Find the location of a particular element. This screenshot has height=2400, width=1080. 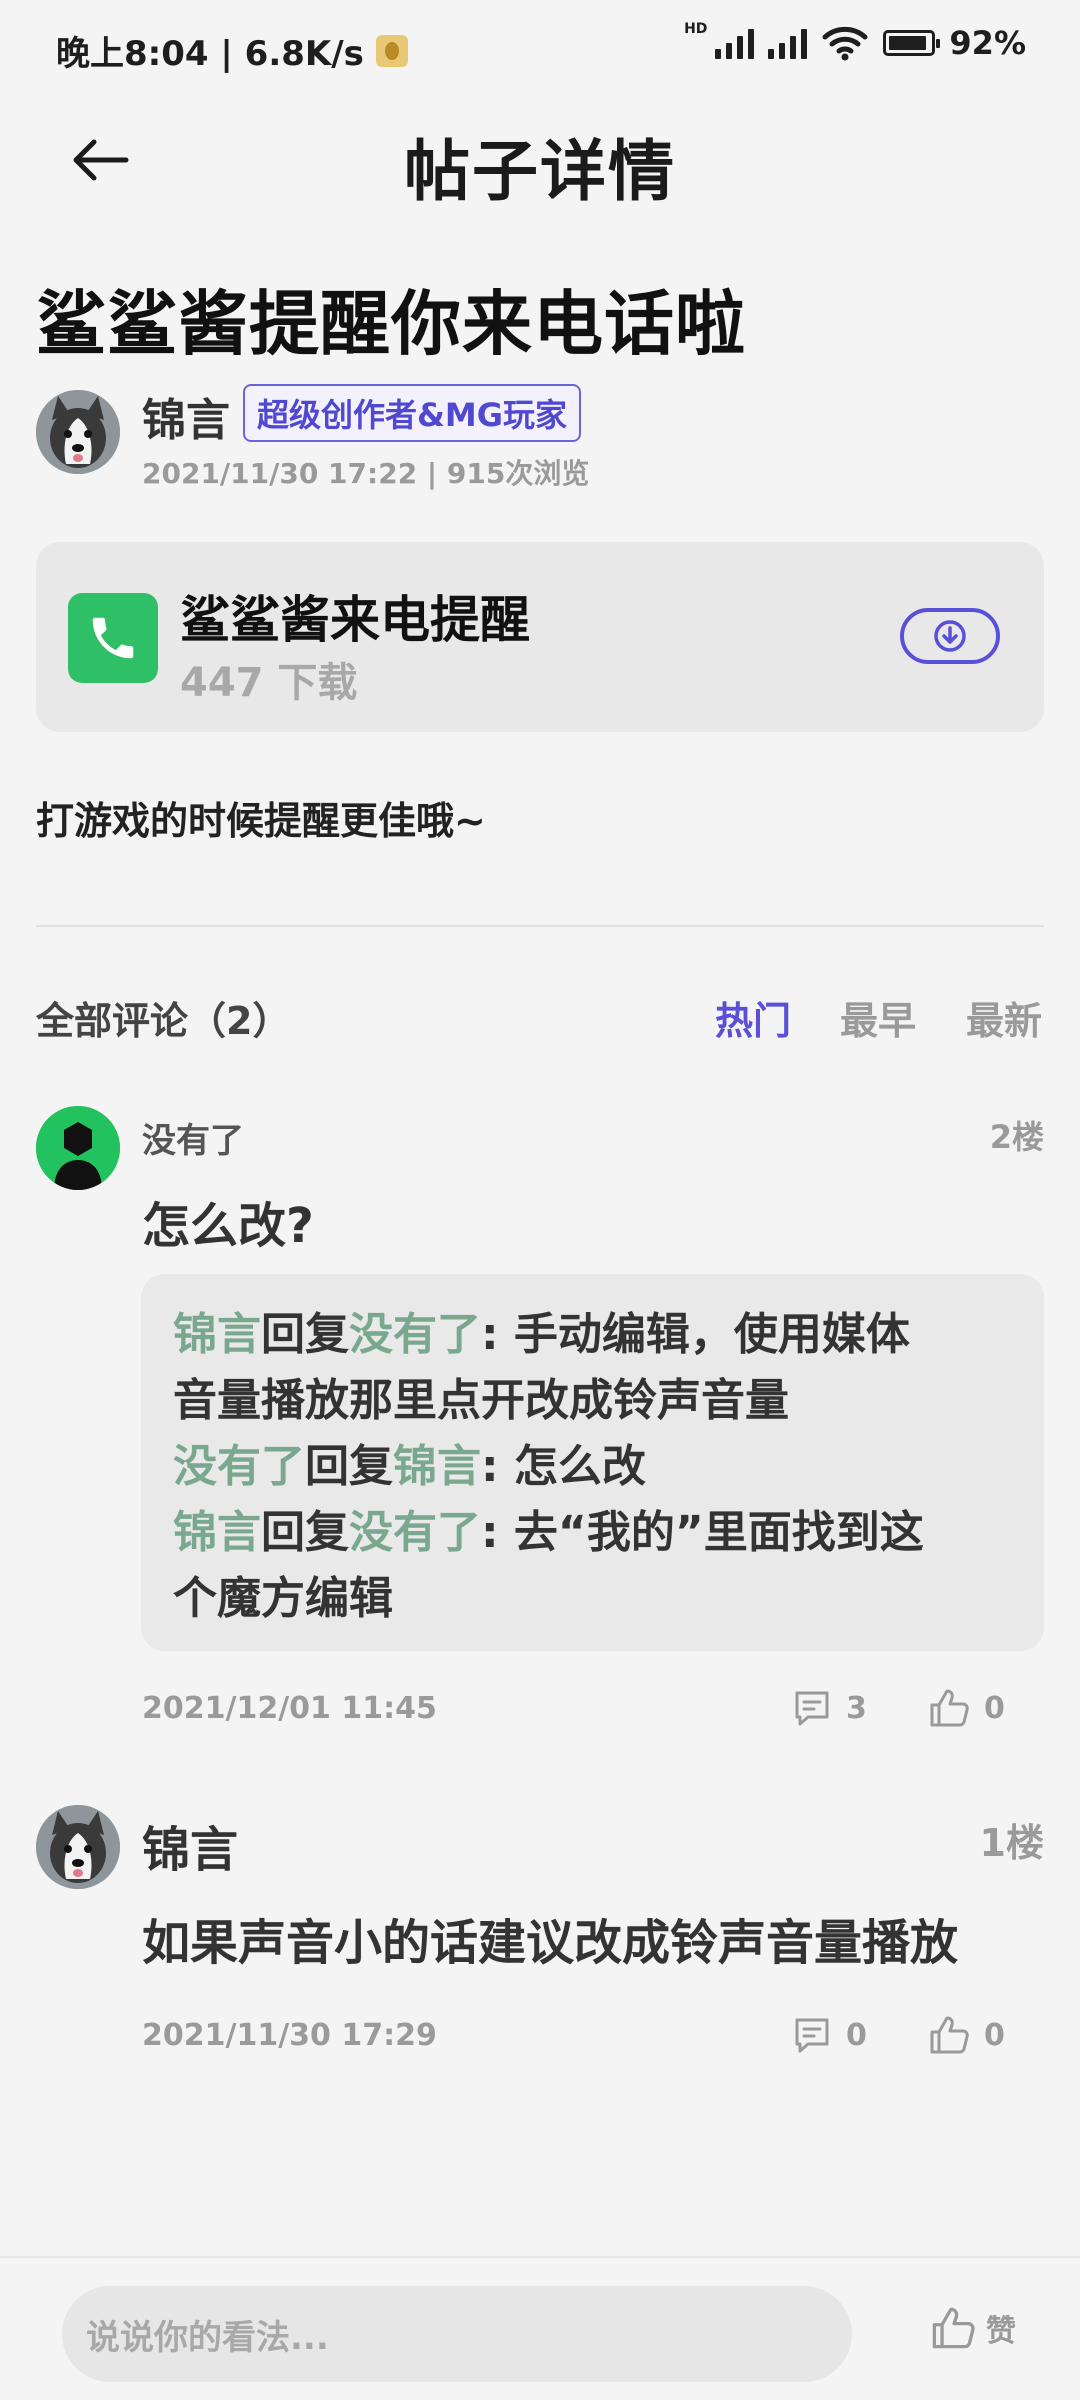

reply-count-button: 3 is located at coordinates (829, 1708).